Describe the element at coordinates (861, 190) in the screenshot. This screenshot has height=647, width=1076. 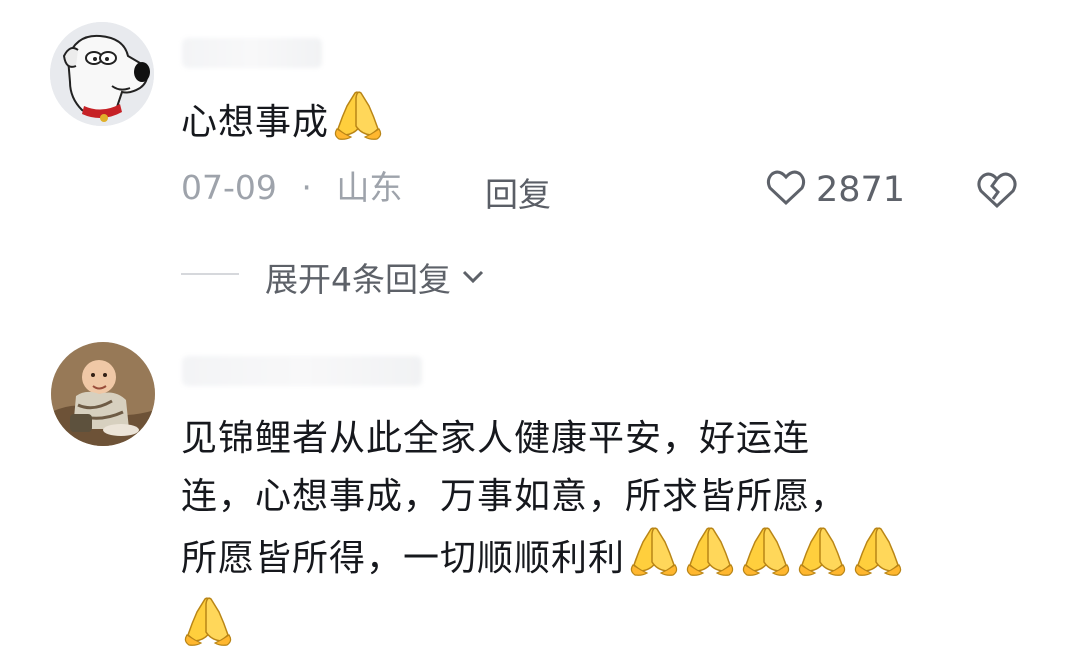
I see `like-count: 2871` at that location.